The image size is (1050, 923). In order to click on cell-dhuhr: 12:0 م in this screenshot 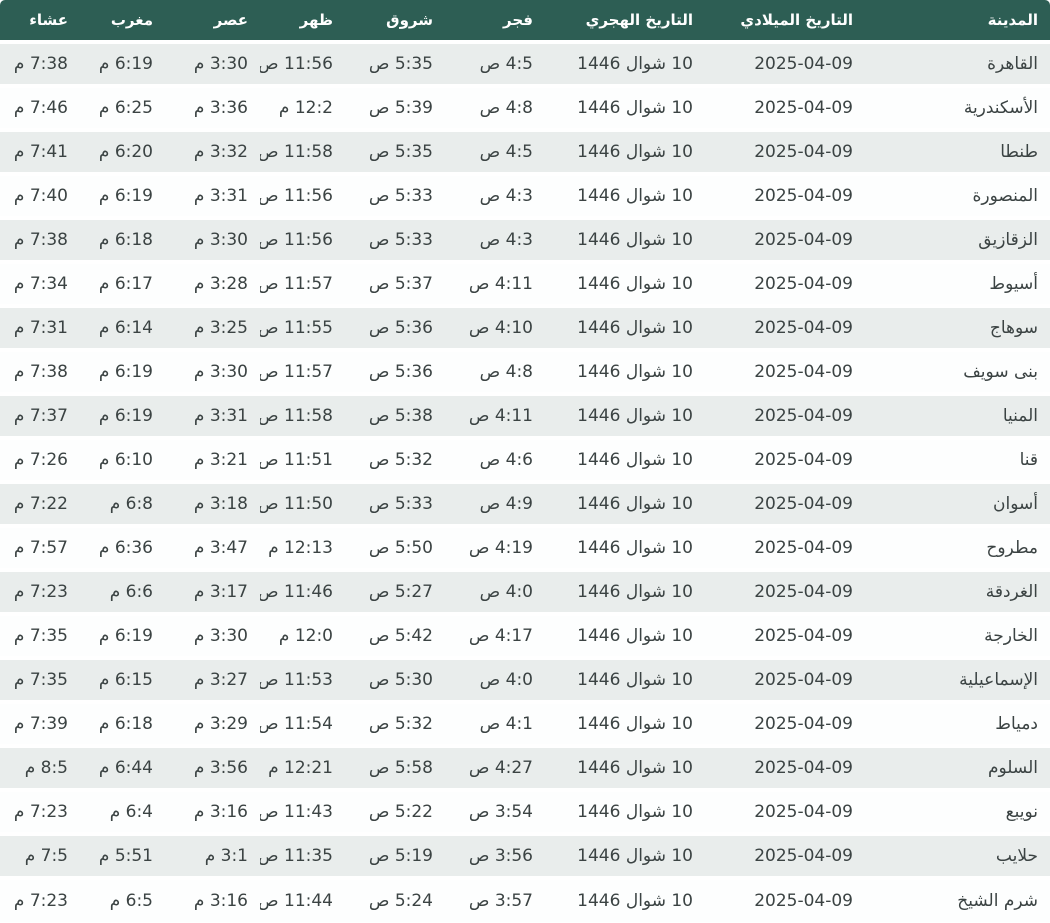, I will do `click(302, 635)`.